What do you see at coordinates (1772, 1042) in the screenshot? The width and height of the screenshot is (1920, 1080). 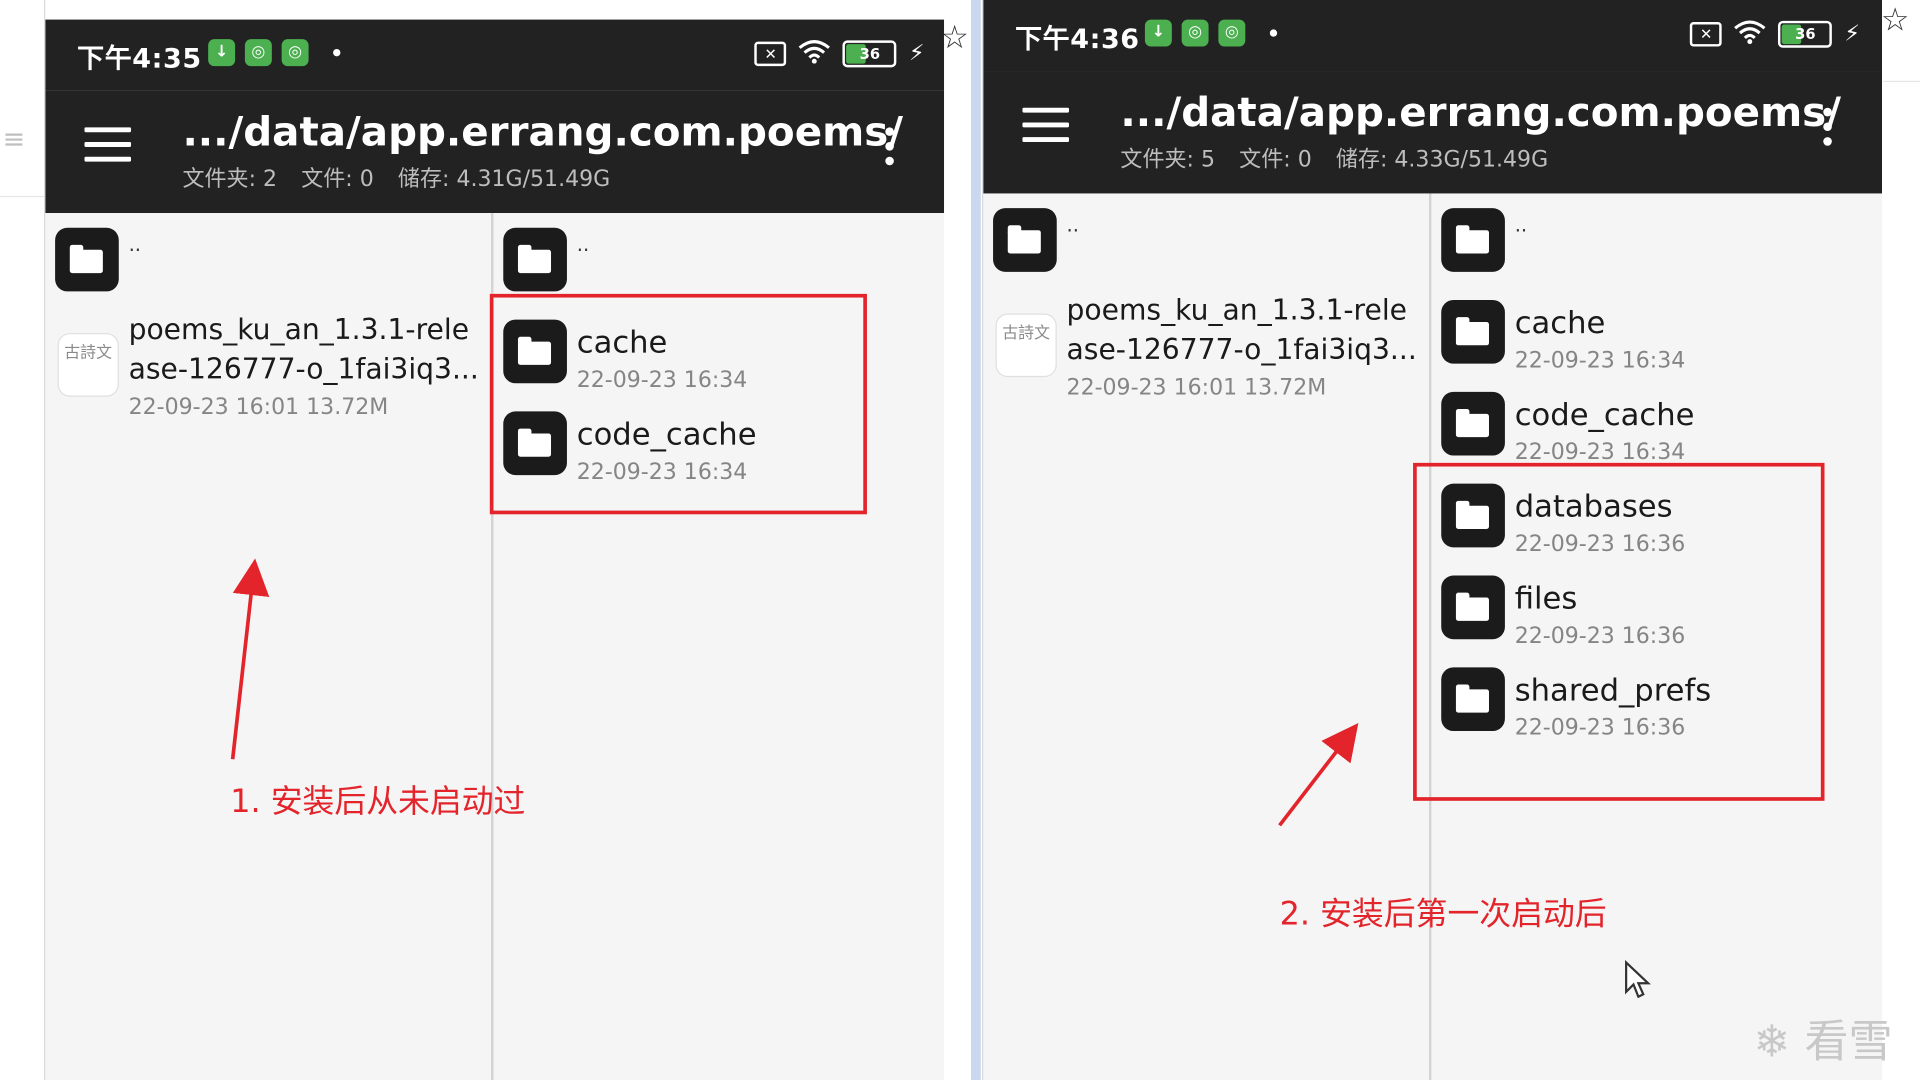 I see `snowflake-logo-icon: ❄` at bounding box center [1772, 1042].